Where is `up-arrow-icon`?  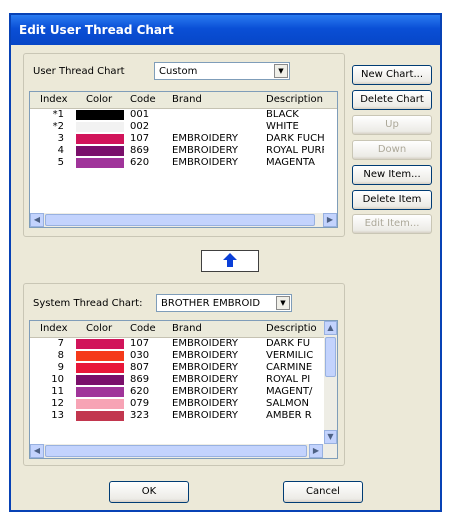
up-arrow-icon is located at coordinates (230, 260).